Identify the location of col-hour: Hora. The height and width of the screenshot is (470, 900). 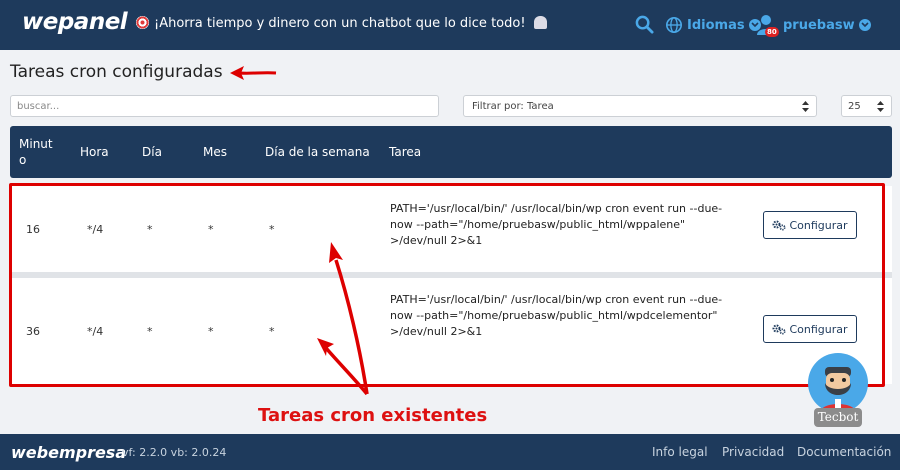
(94, 152).